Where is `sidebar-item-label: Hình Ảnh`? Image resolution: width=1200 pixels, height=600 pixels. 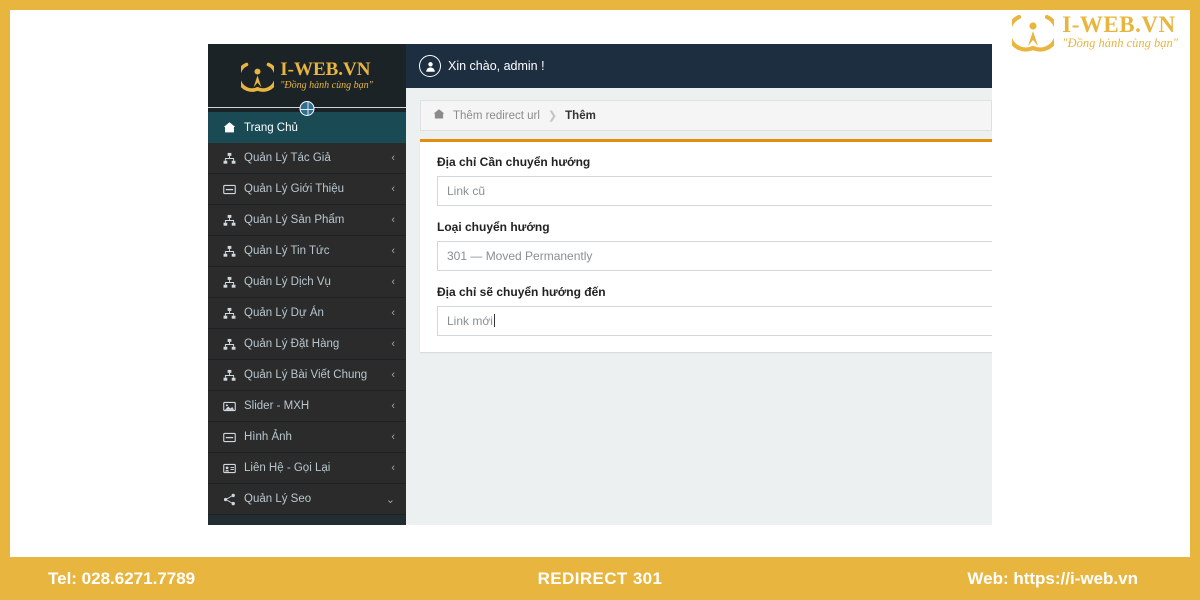 sidebar-item-label: Hình Ảnh is located at coordinates (268, 437).